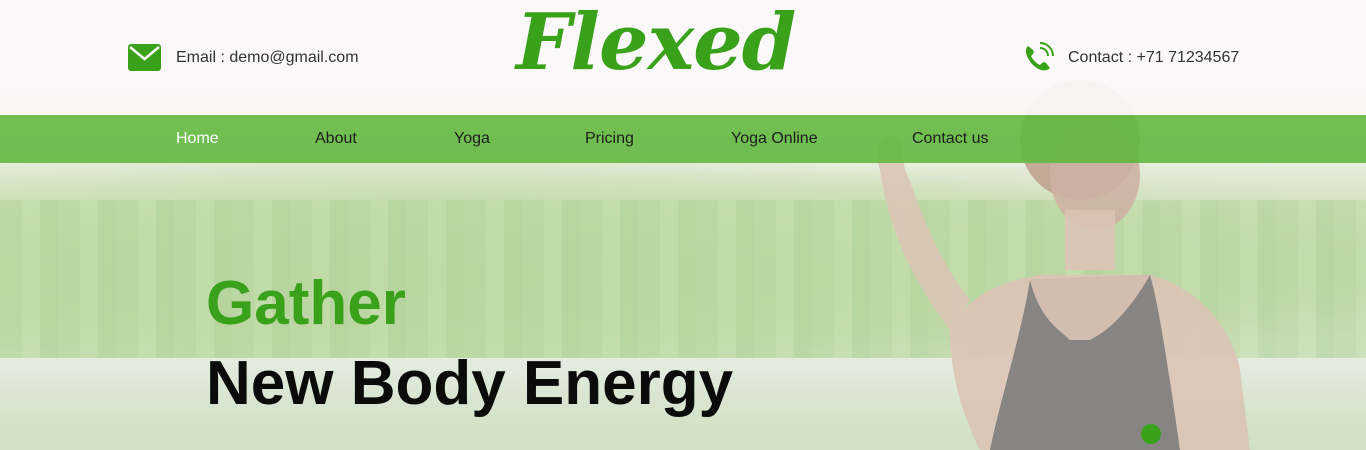 This screenshot has height=450, width=1366. What do you see at coordinates (144, 57) in the screenshot?
I see `envelope-icon` at bounding box center [144, 57].